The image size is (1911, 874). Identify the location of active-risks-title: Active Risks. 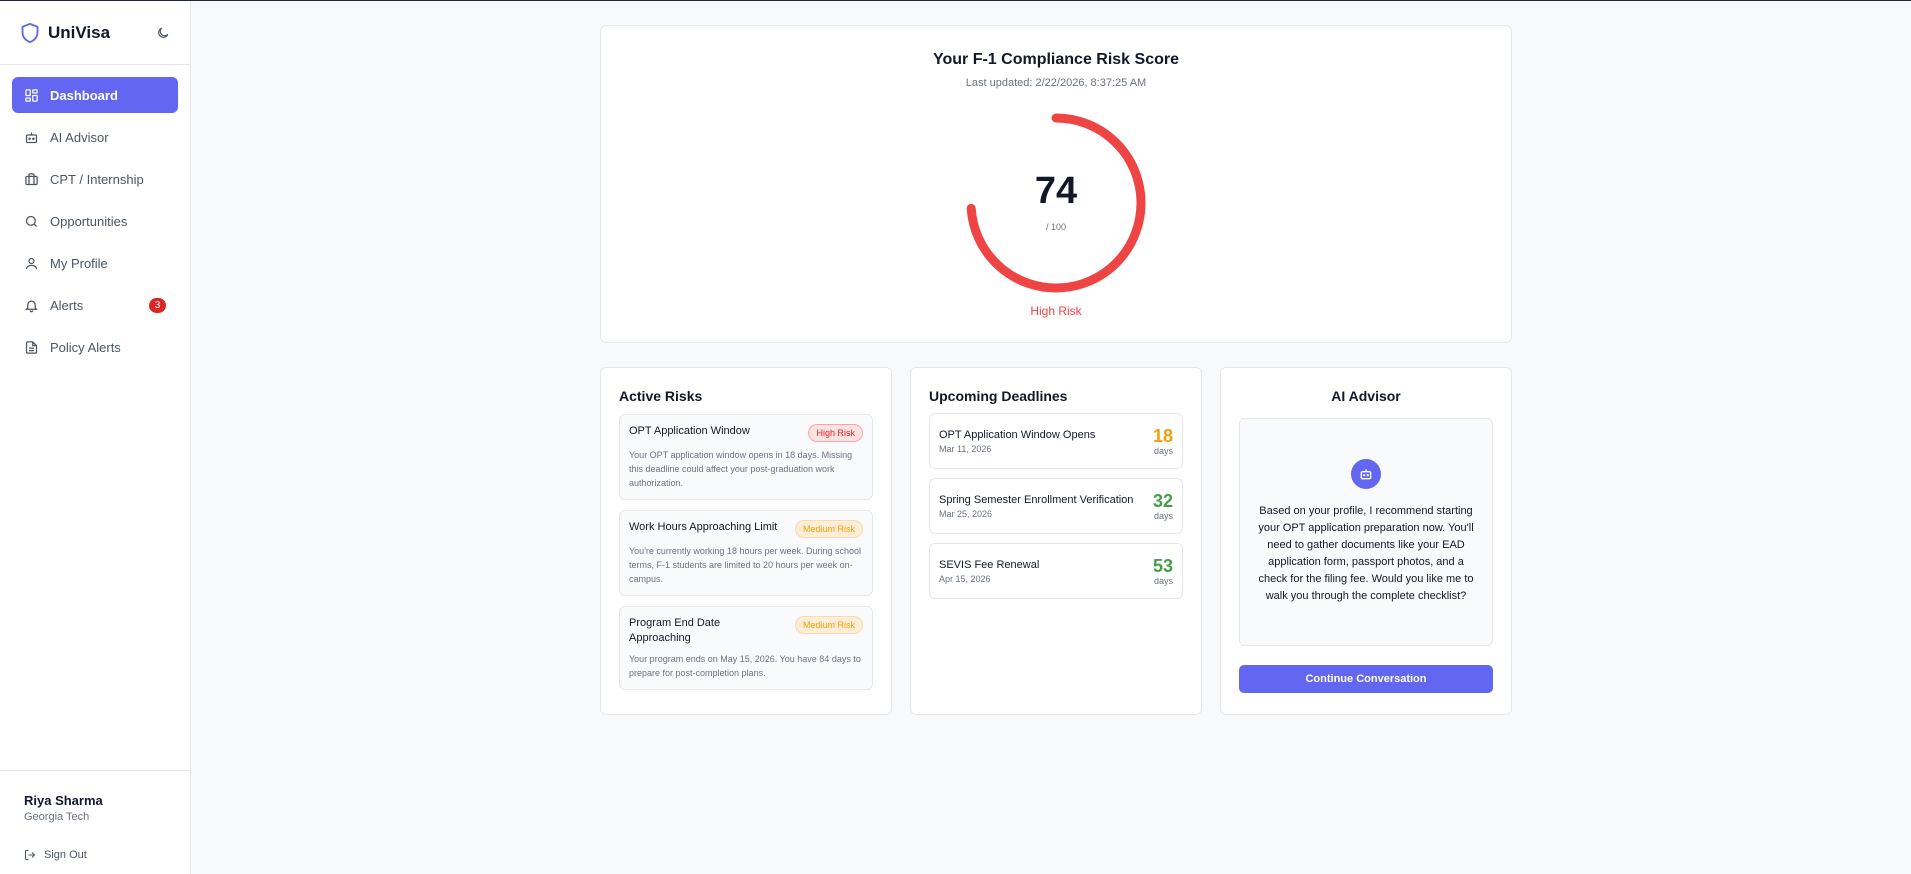
(661, 396).